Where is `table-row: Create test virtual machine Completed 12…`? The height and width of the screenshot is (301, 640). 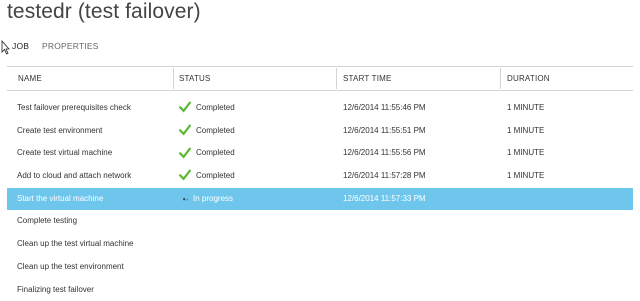
table-row: Create test virtual machine Completed 12… is located at coordinates (320, 153).